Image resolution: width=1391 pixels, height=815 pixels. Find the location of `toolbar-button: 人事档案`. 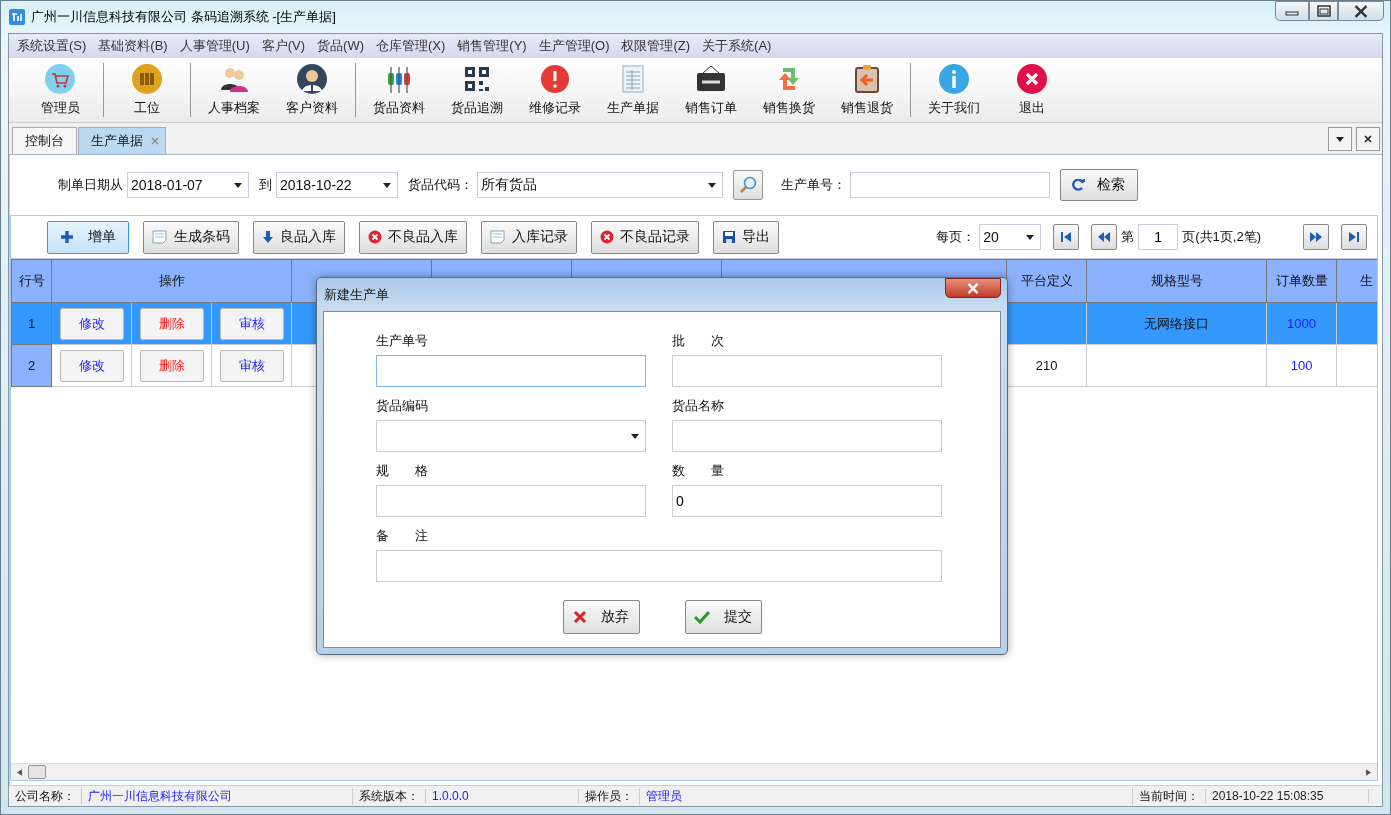

toolbar-button: 人事档案 is located at coordinates (234, 90).